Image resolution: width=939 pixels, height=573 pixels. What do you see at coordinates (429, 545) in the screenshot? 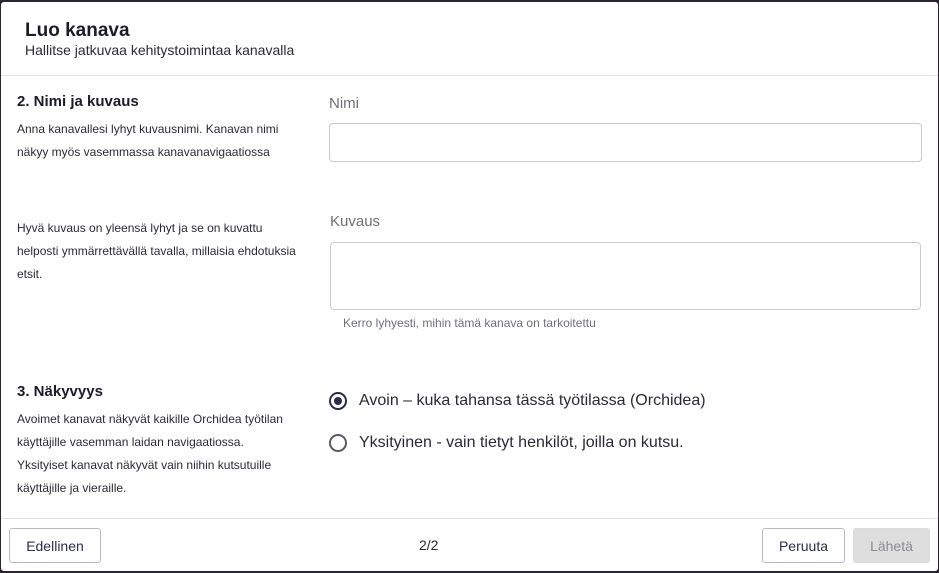
I see `page-indicator: 2/2` at bounding box center [429, 545].